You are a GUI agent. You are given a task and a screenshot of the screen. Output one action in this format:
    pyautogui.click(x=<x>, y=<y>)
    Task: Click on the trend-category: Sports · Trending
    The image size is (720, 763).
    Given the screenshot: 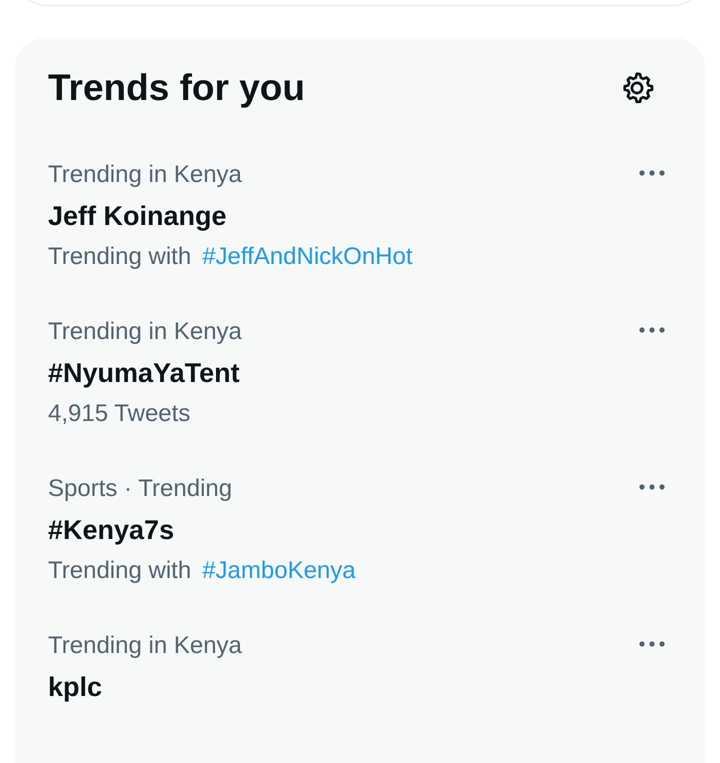 What is the action you would take?
    pyautogui.click(x=140, y=489)
    